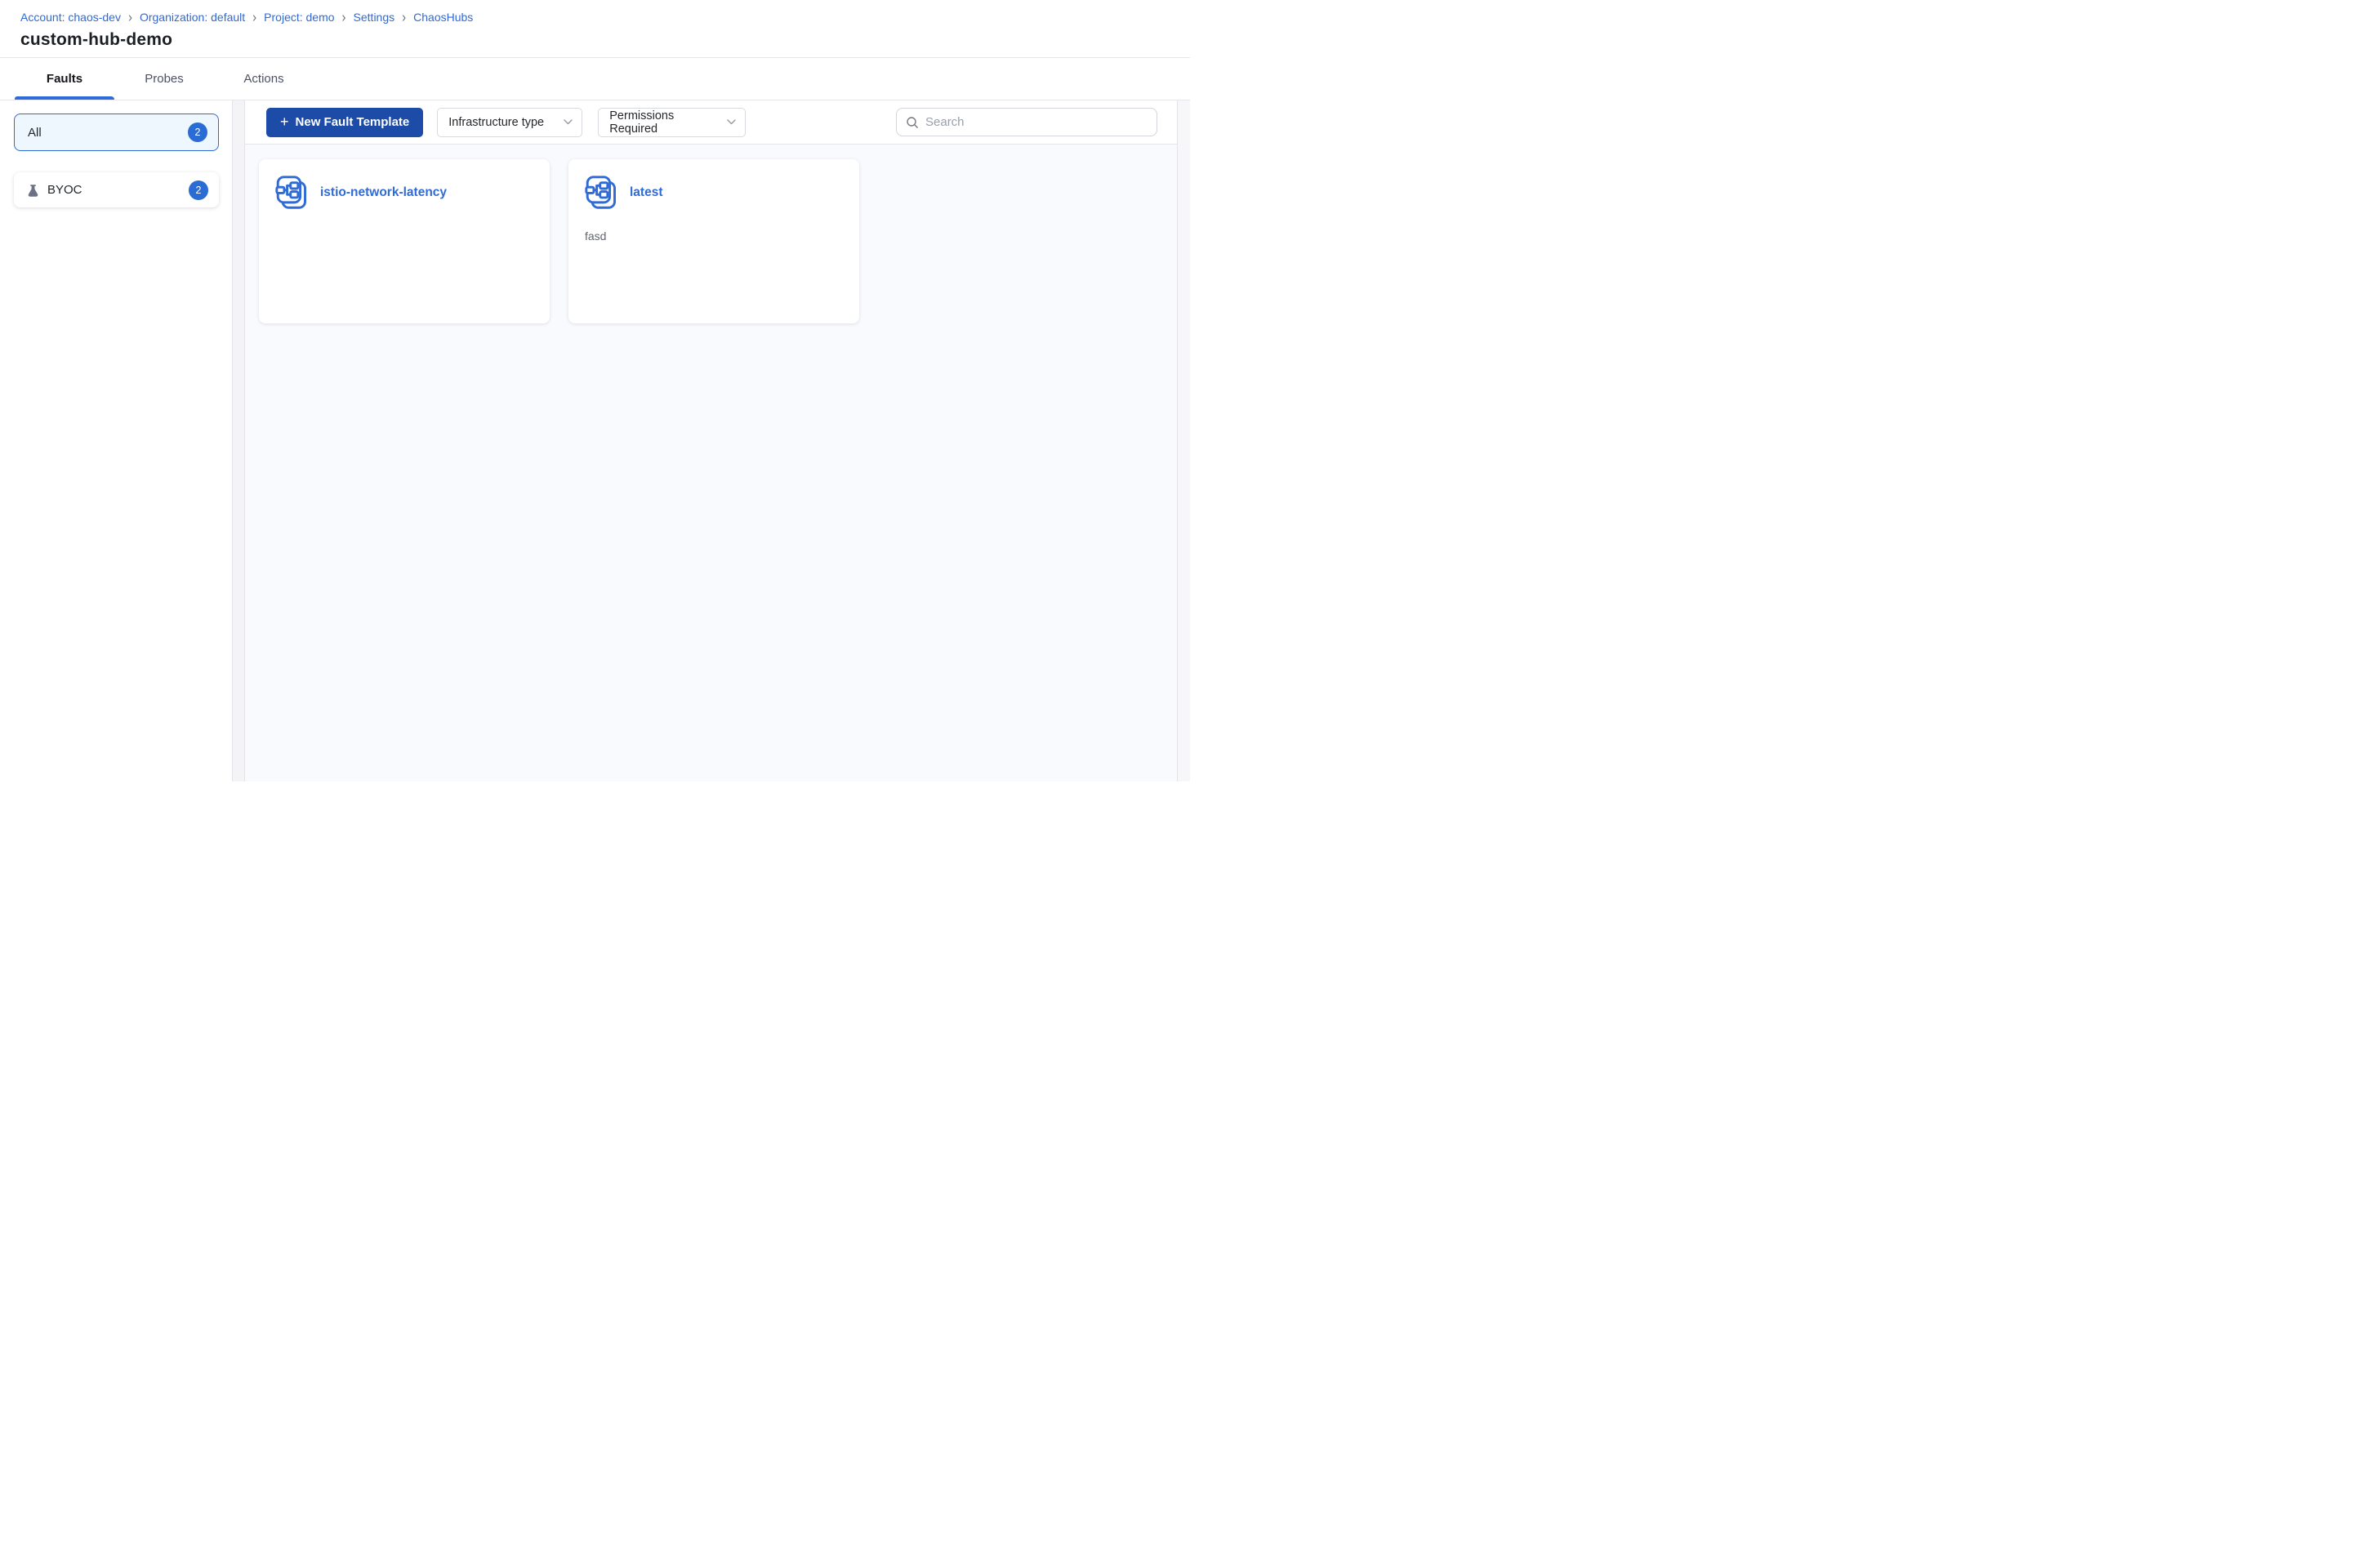 The height and width of the screenshot is (1563, 2380). I want to click on tab-faults-label: Faults, so click(64, 79).